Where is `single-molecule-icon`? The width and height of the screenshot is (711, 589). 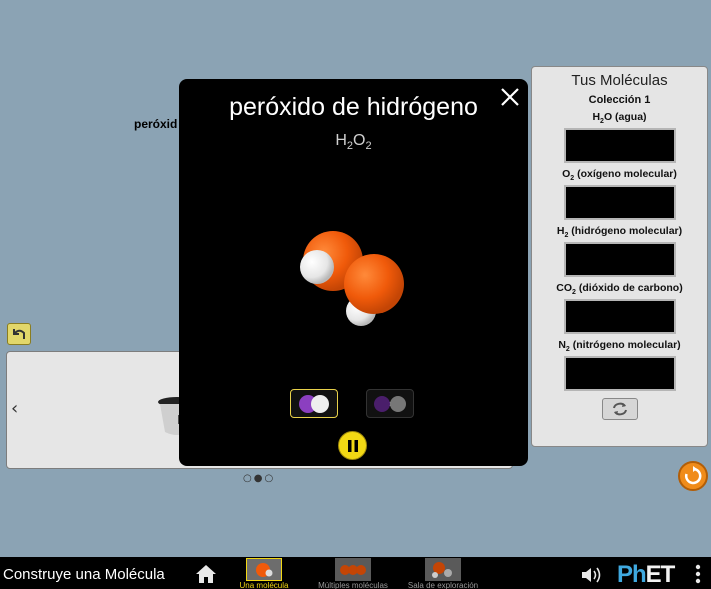
single-molecule-icon is located at coordinates (264, 569).